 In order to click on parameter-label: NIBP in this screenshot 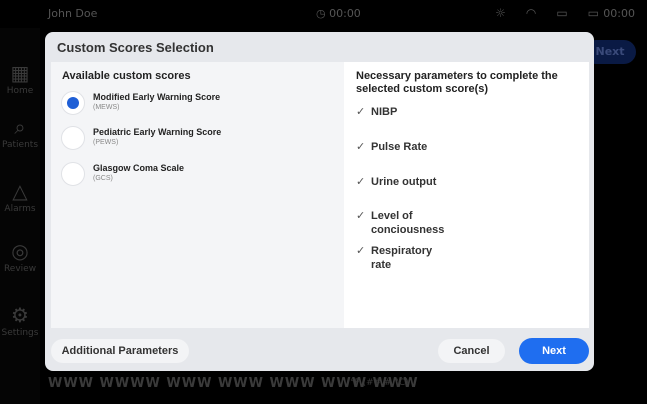, I will do `click(384, 112)`.